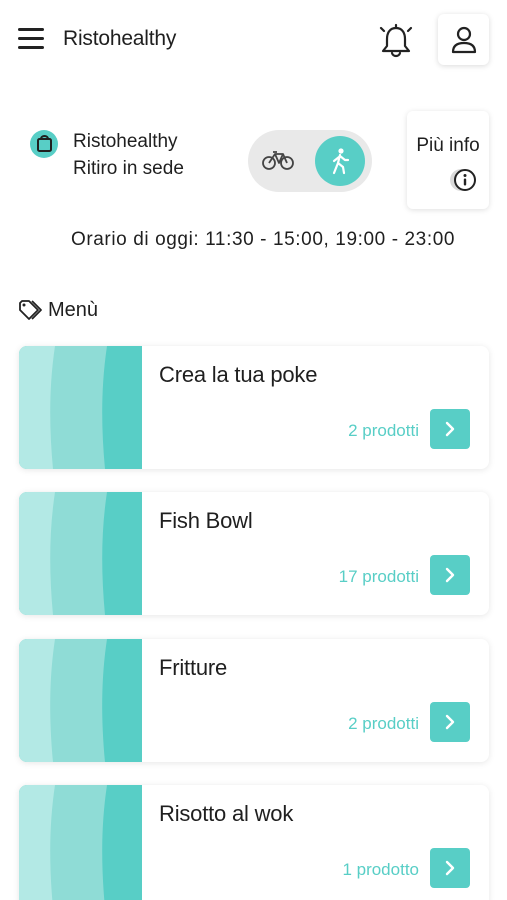 The image size is (507, 900). I want to click on category-title: Crea la tua poke, so click(238, 374).